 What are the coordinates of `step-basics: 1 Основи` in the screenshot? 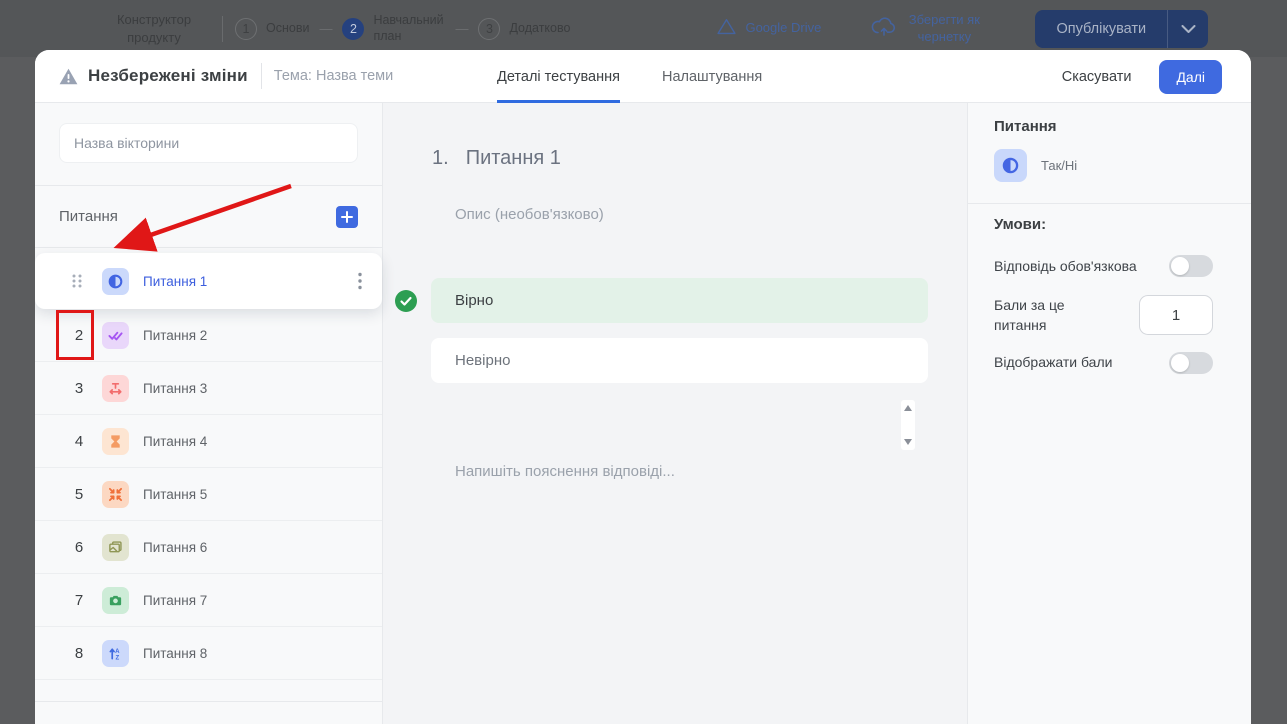 It's located at (272, 28).